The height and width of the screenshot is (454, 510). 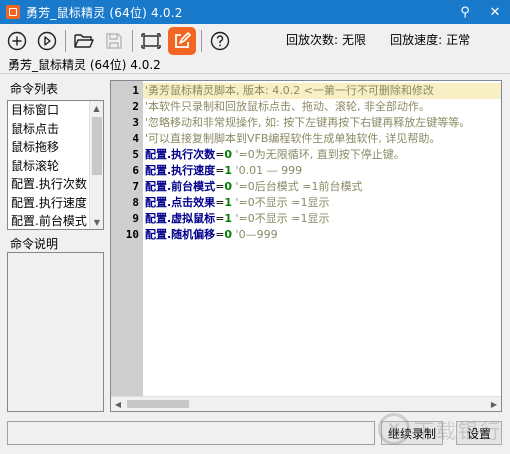 I want to click on edit-button, so click(x=182, y=41).